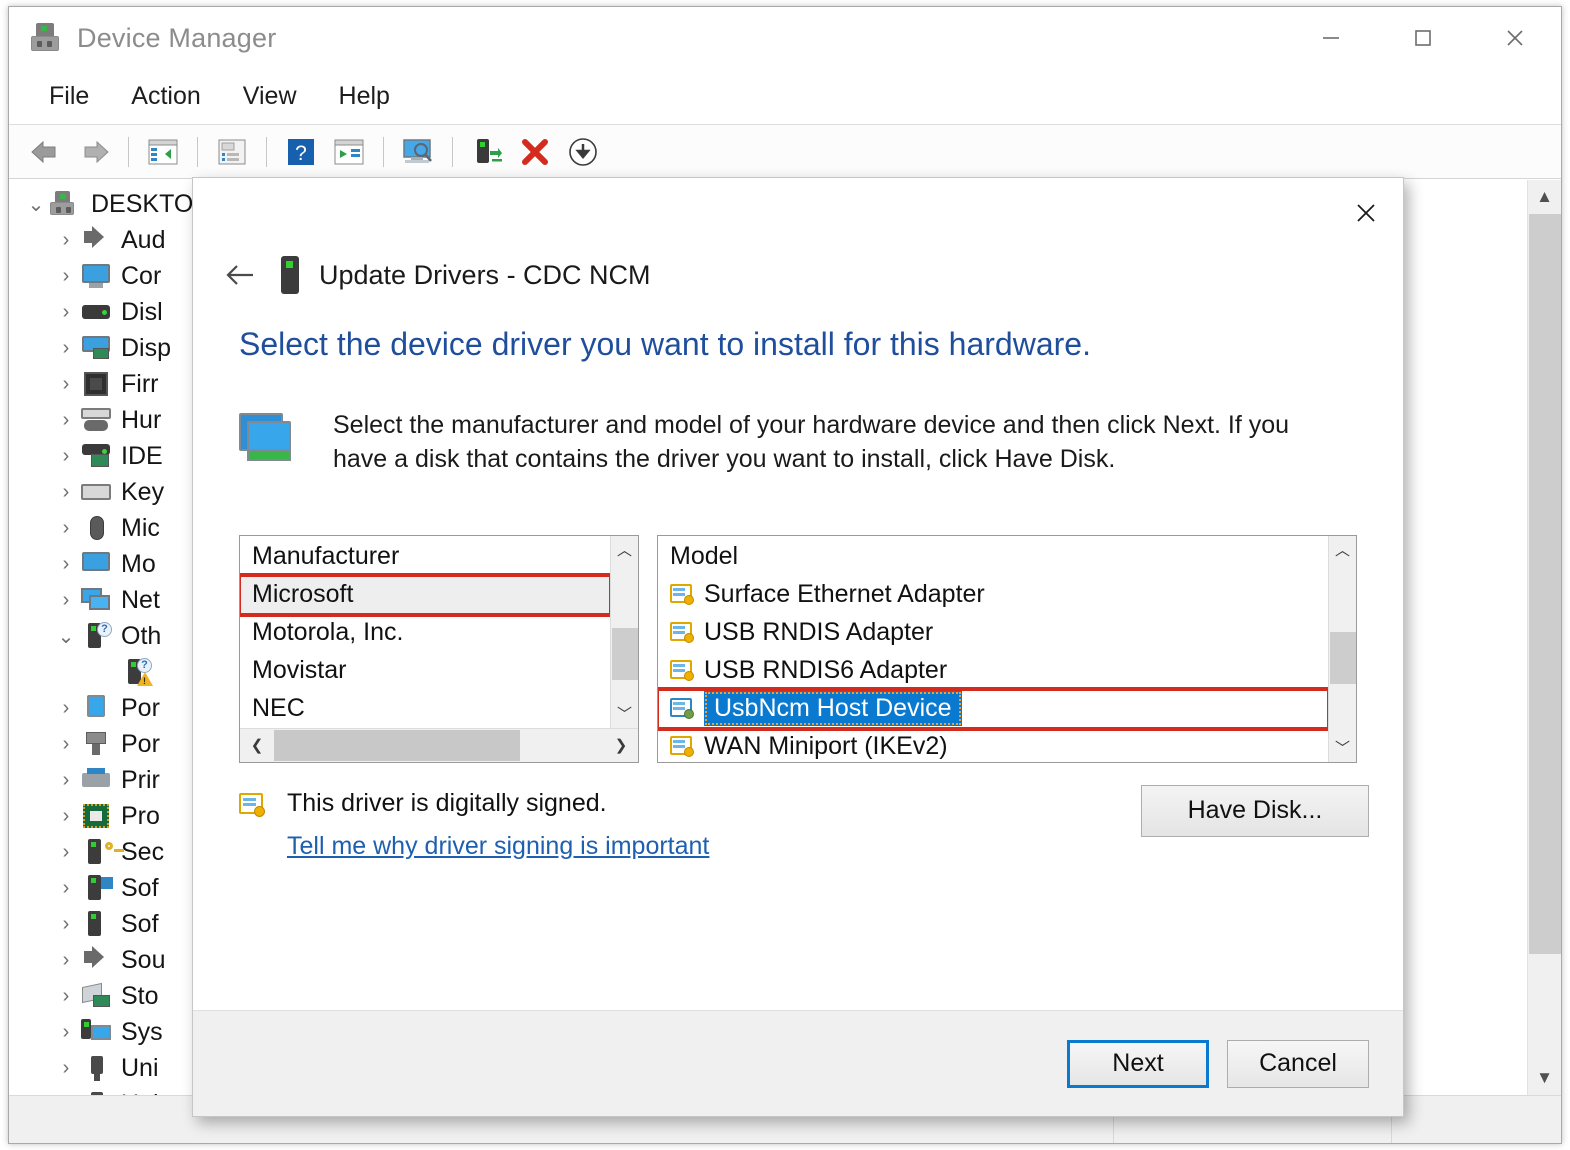  I want to click on tree-item-label: Net, so click(140, 599).